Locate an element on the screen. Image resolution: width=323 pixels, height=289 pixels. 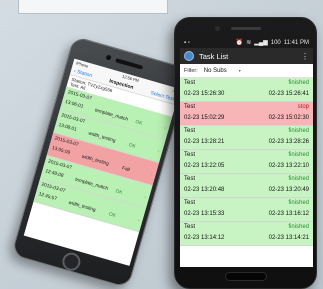
battery-level: 100 is located at coordinates (275, 42).